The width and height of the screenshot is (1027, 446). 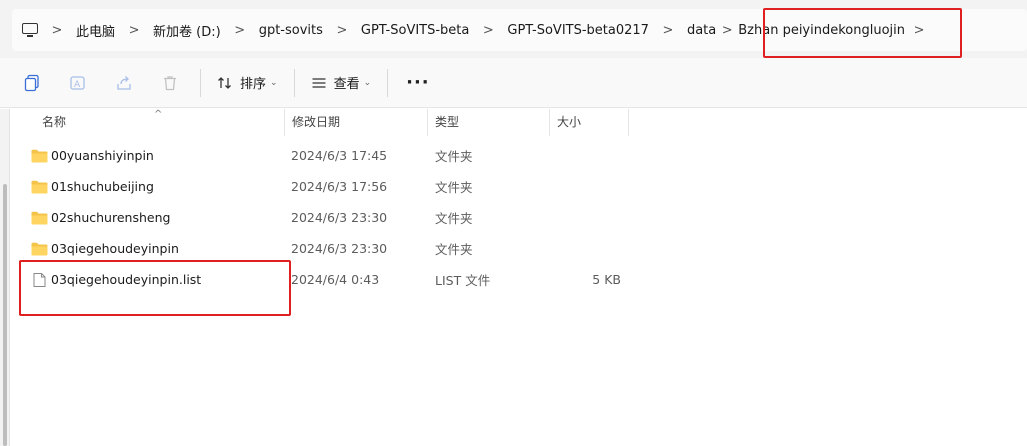 I want to click on more-options-button: ···, so click(x=418, y=82).